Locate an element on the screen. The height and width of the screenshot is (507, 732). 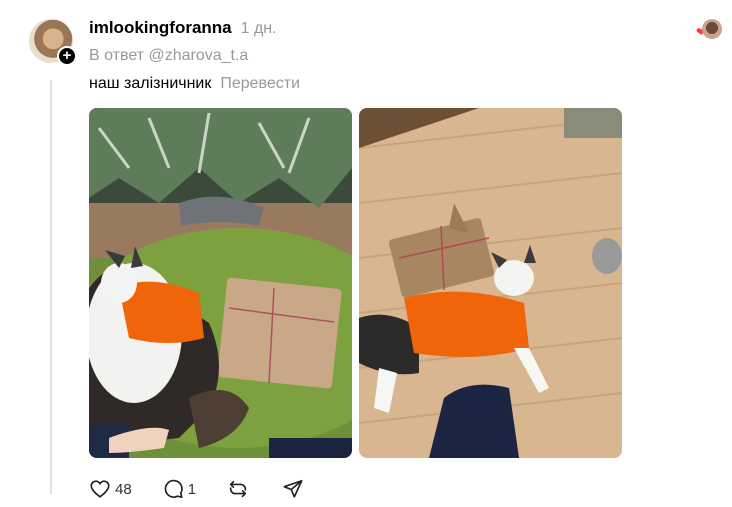
reply-count: 1 is located at coordinates (192, 489).